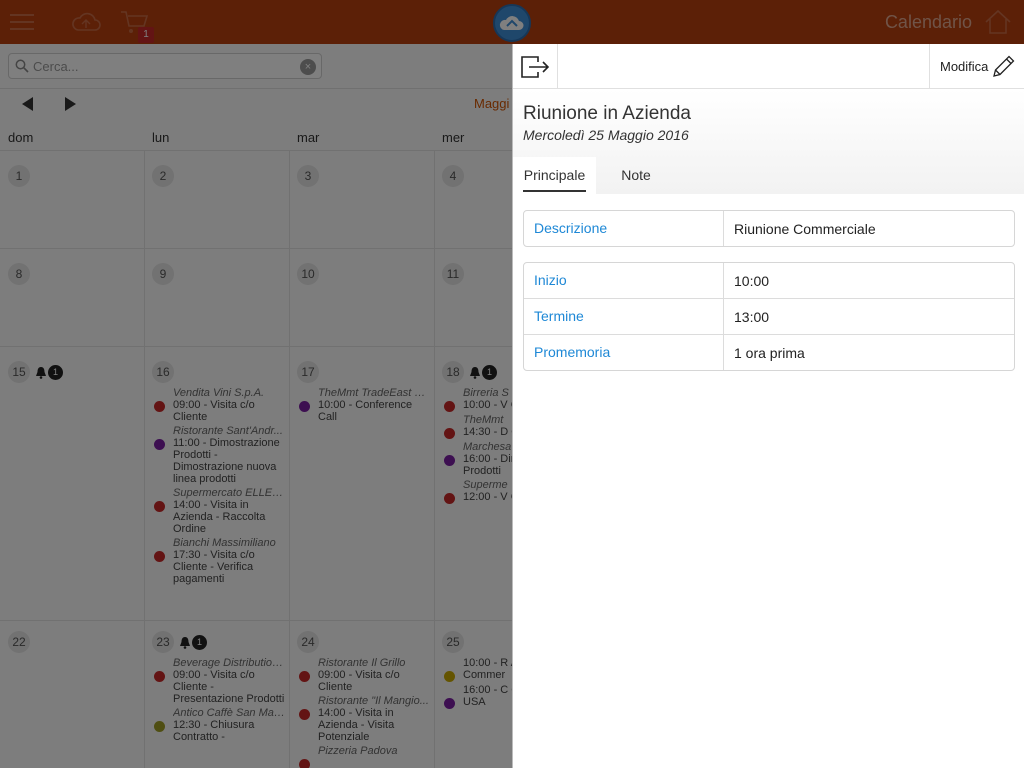  What do you see at coordinates (805, 229) in the screenshot?
I see `description-value: Riunione Commerciale` at bounding box center [805, 229].